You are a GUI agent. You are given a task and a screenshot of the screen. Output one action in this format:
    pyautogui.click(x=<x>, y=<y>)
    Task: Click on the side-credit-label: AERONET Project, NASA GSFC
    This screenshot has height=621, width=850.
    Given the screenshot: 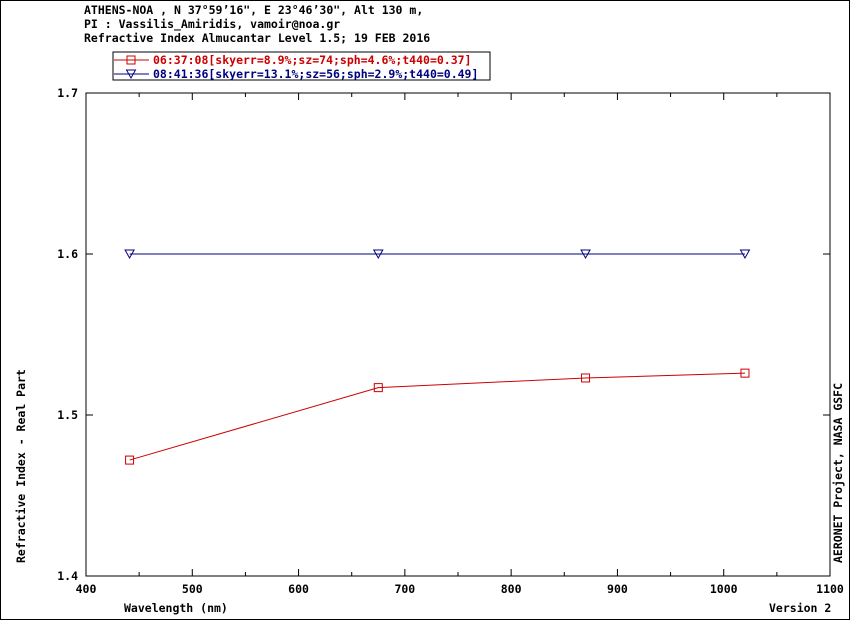 What is the action you would take?
    pyautogui.click(x=838, y=473)
    